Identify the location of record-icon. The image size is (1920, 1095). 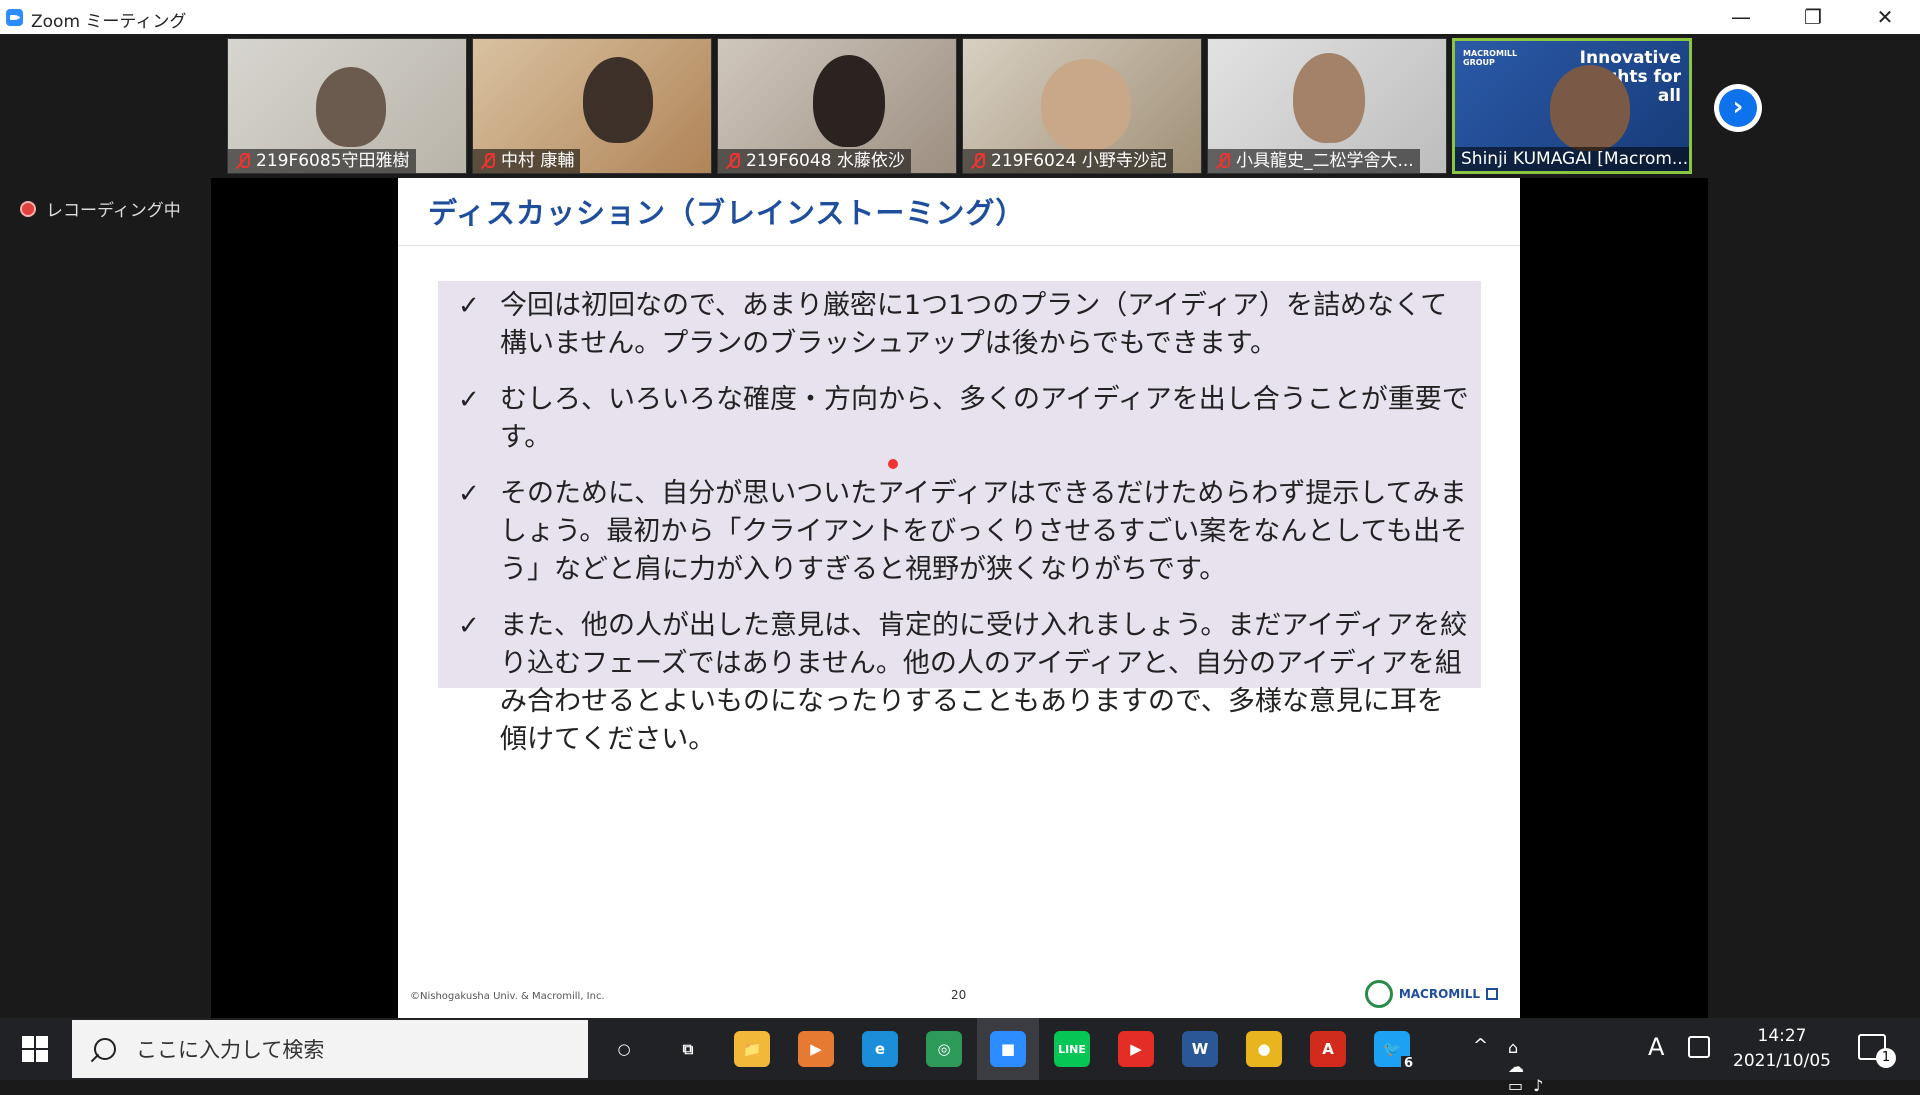
(28, 208).